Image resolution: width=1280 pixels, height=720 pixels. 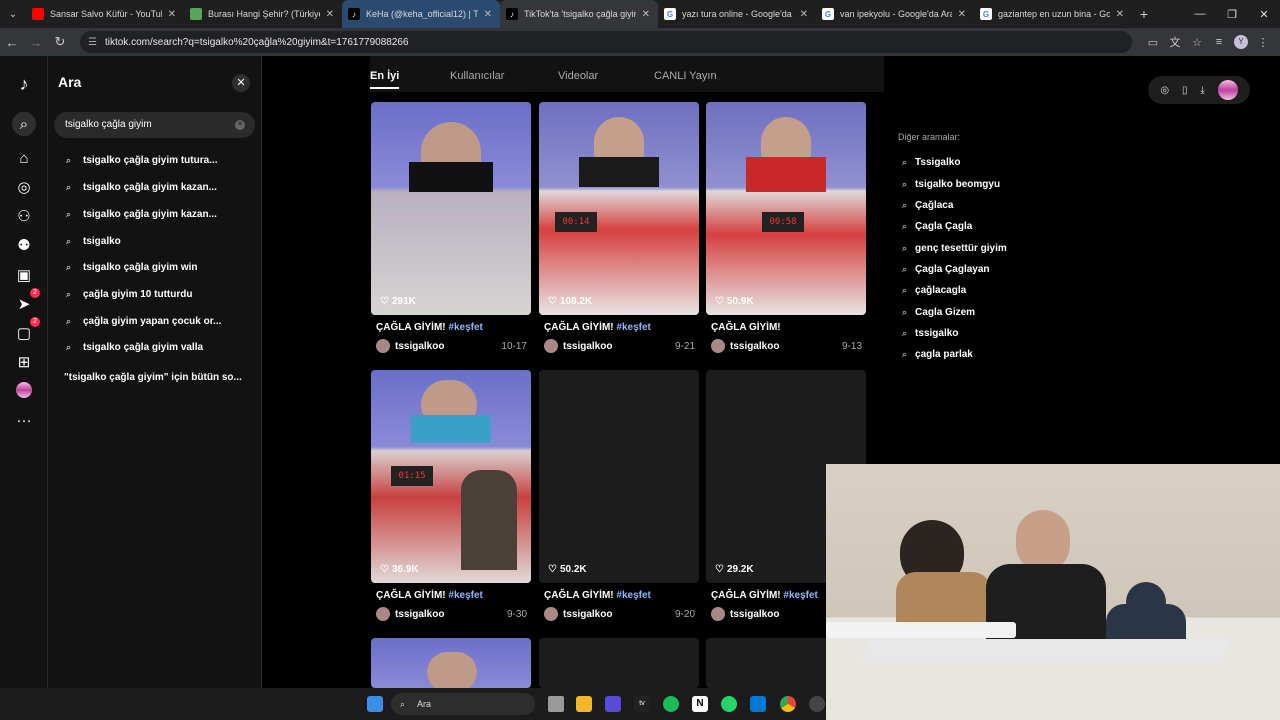 I want to click on profile-avatar: Y, so click(x=1241, y=42).